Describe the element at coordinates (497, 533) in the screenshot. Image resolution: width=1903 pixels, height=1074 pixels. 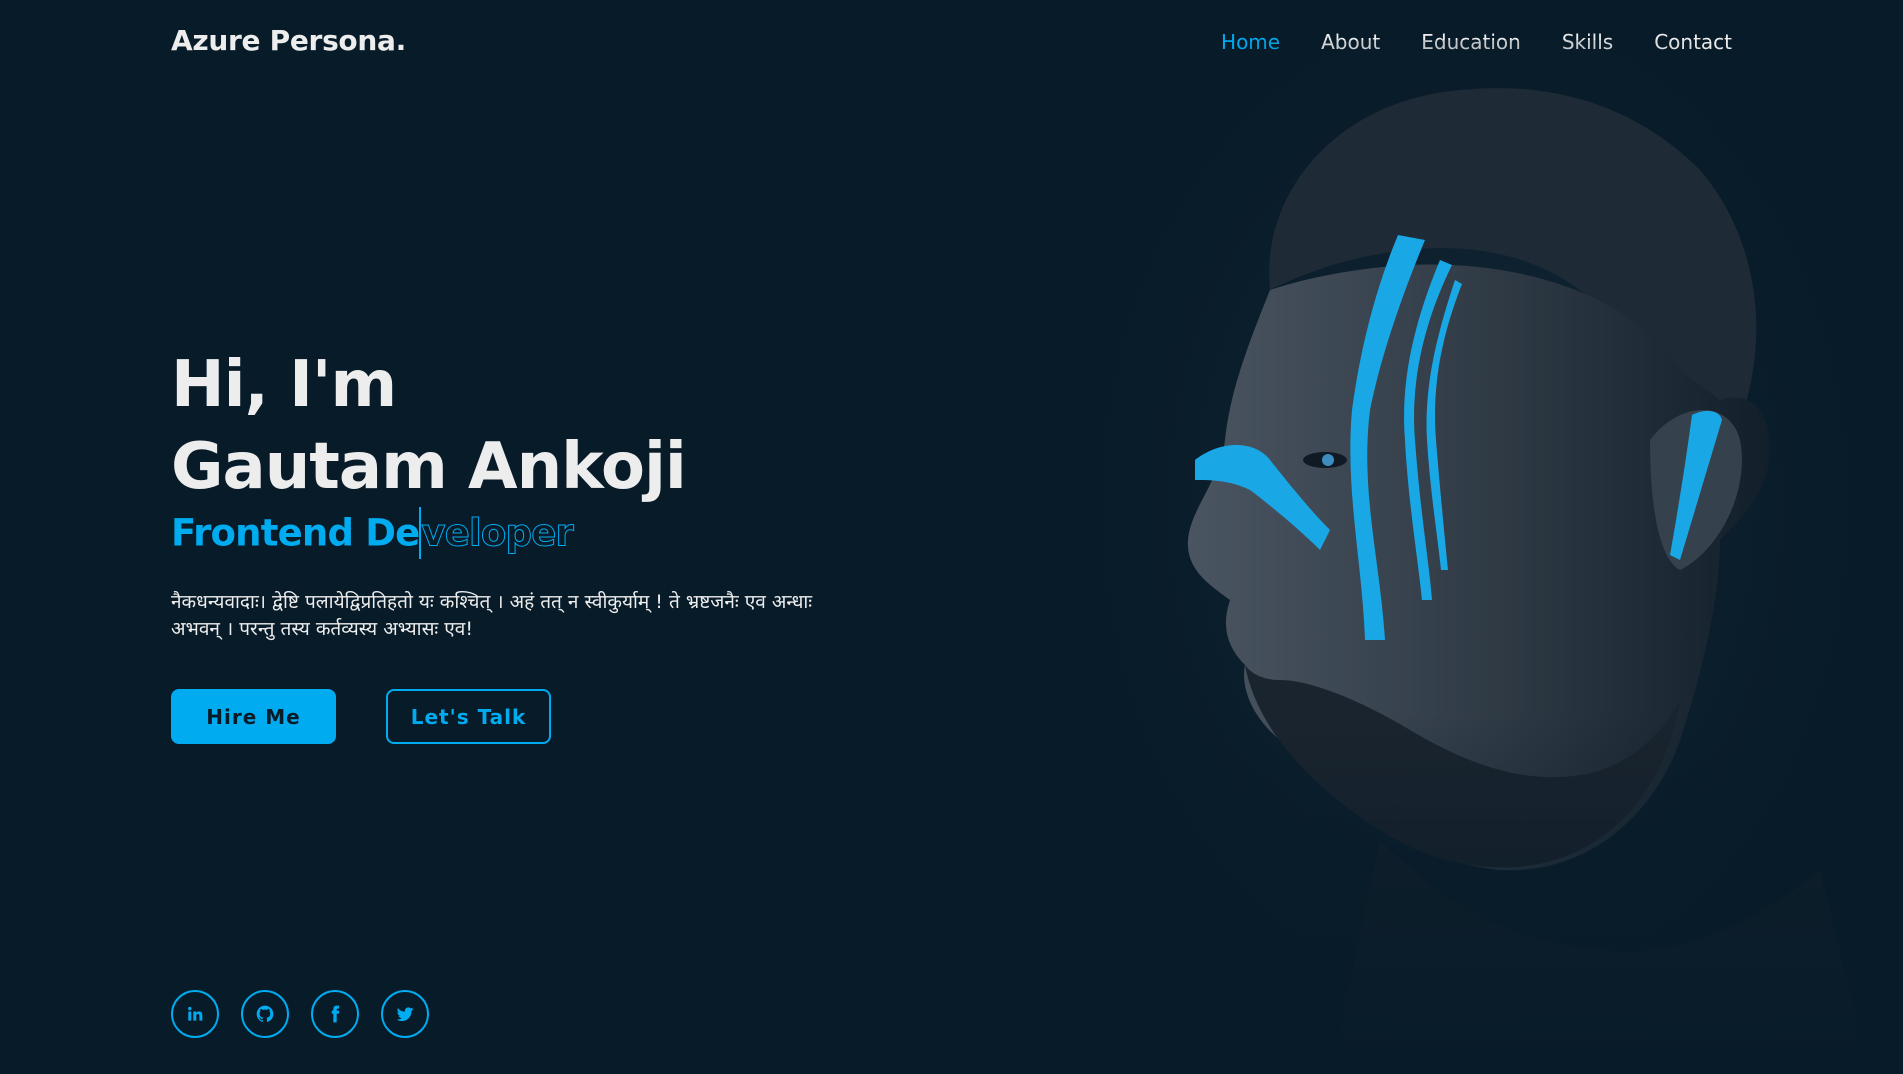
I see `role-outline-text: veloper` at that location.